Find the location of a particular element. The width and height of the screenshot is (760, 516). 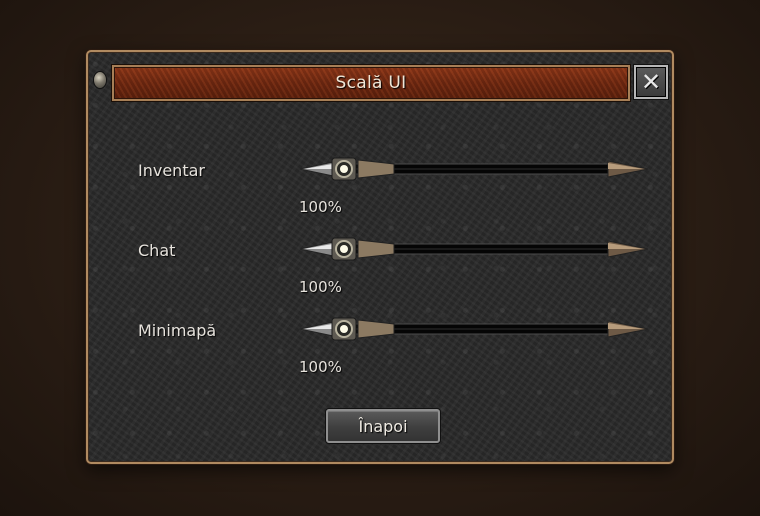

back-button: Înapoi is located at coordinates (383, 426).